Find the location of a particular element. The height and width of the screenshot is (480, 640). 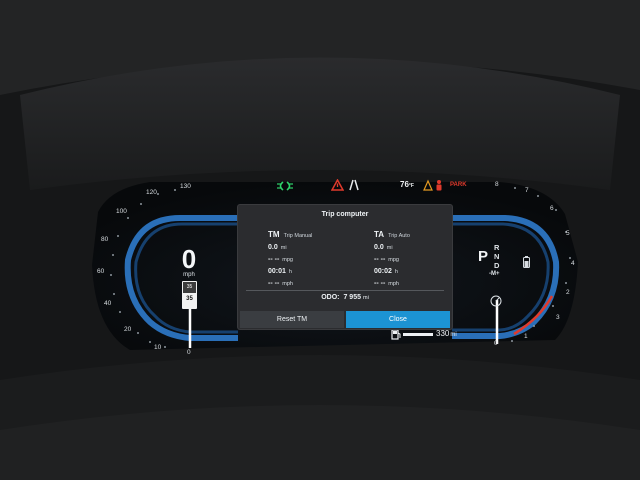

rpm-tick: 6 is located at coordinates (552, 208).